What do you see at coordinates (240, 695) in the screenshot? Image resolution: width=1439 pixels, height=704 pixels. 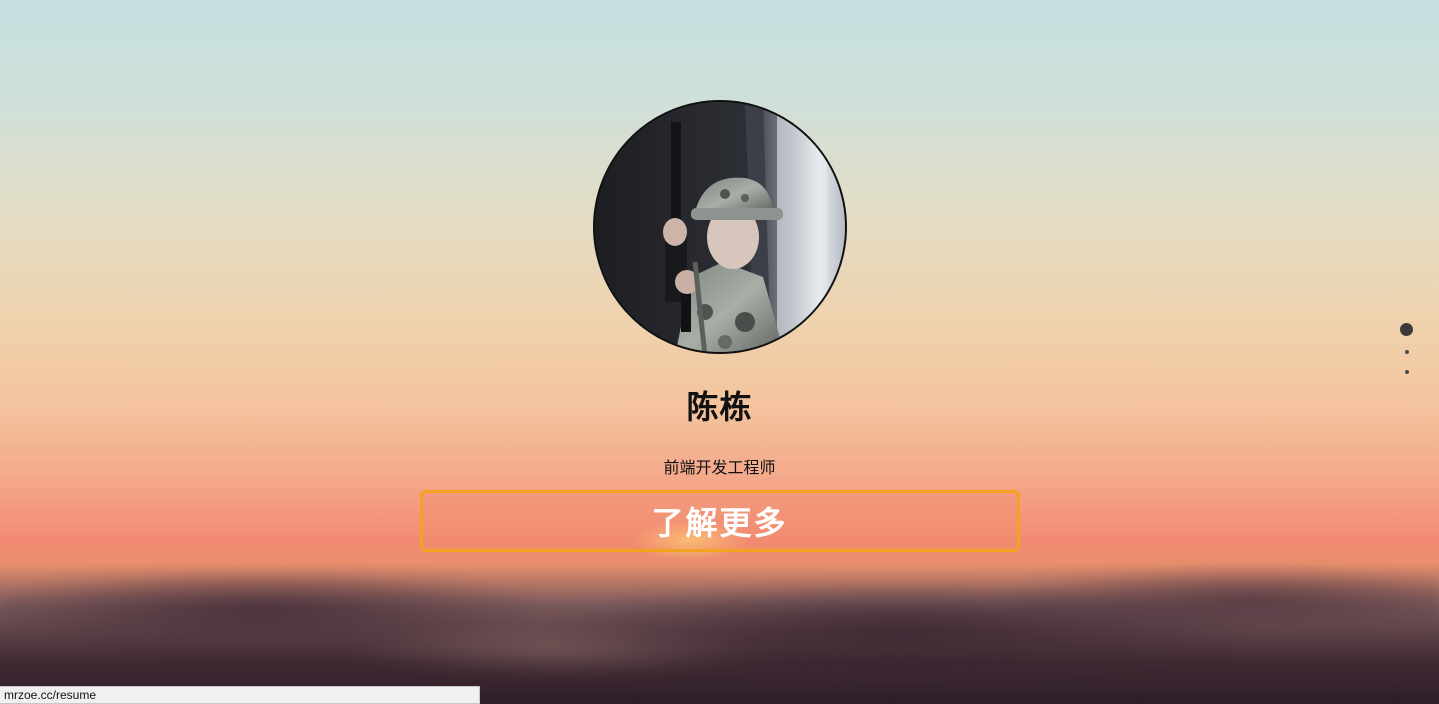 I see `status-bar-url: mrzoe.cc/resume` at bounding box center [240, 695].